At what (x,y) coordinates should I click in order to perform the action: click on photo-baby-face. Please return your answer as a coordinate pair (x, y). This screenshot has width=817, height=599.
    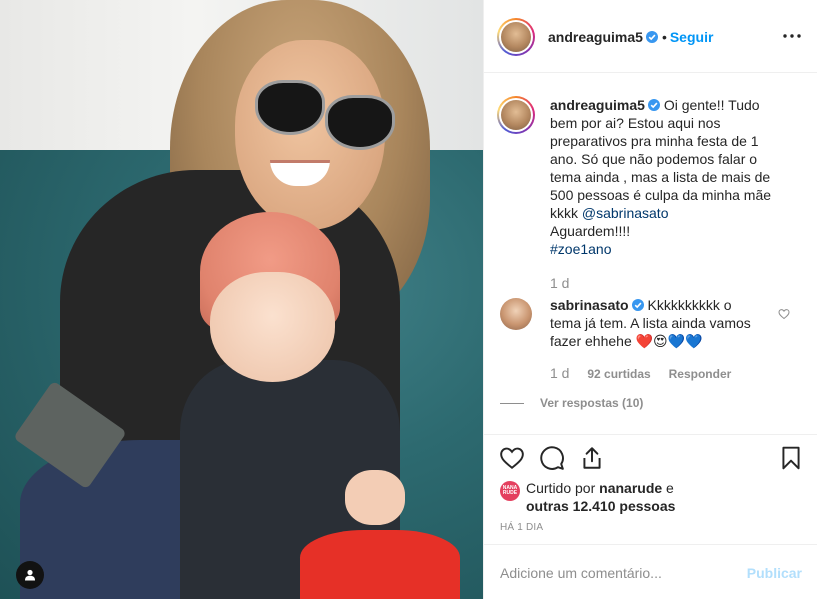
    Looking at the image, I should click on (272, 327).